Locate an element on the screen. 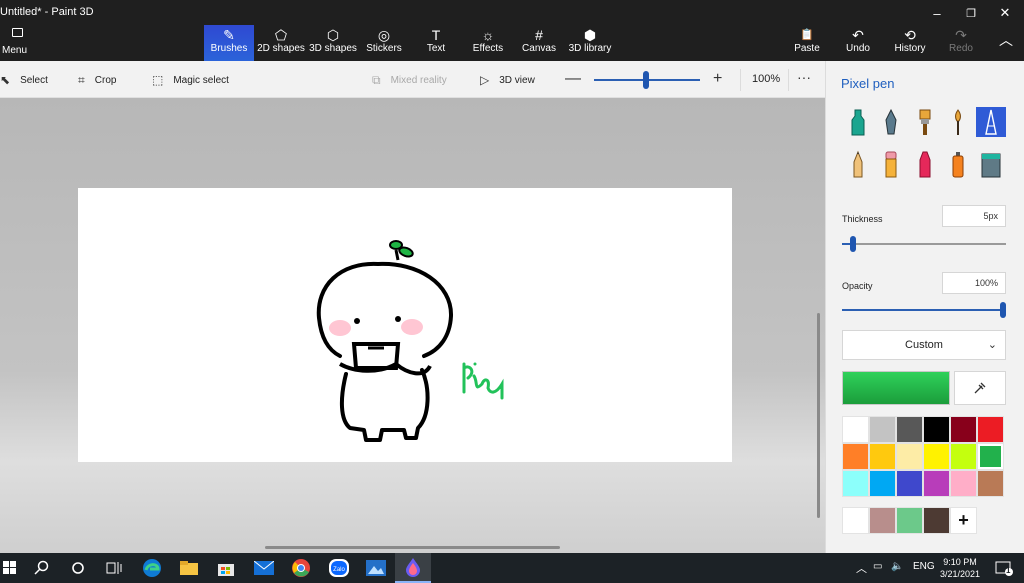 This screenshot has height=583, width=1024. maximize-button: ❐ is located at coordinates (971, 13).